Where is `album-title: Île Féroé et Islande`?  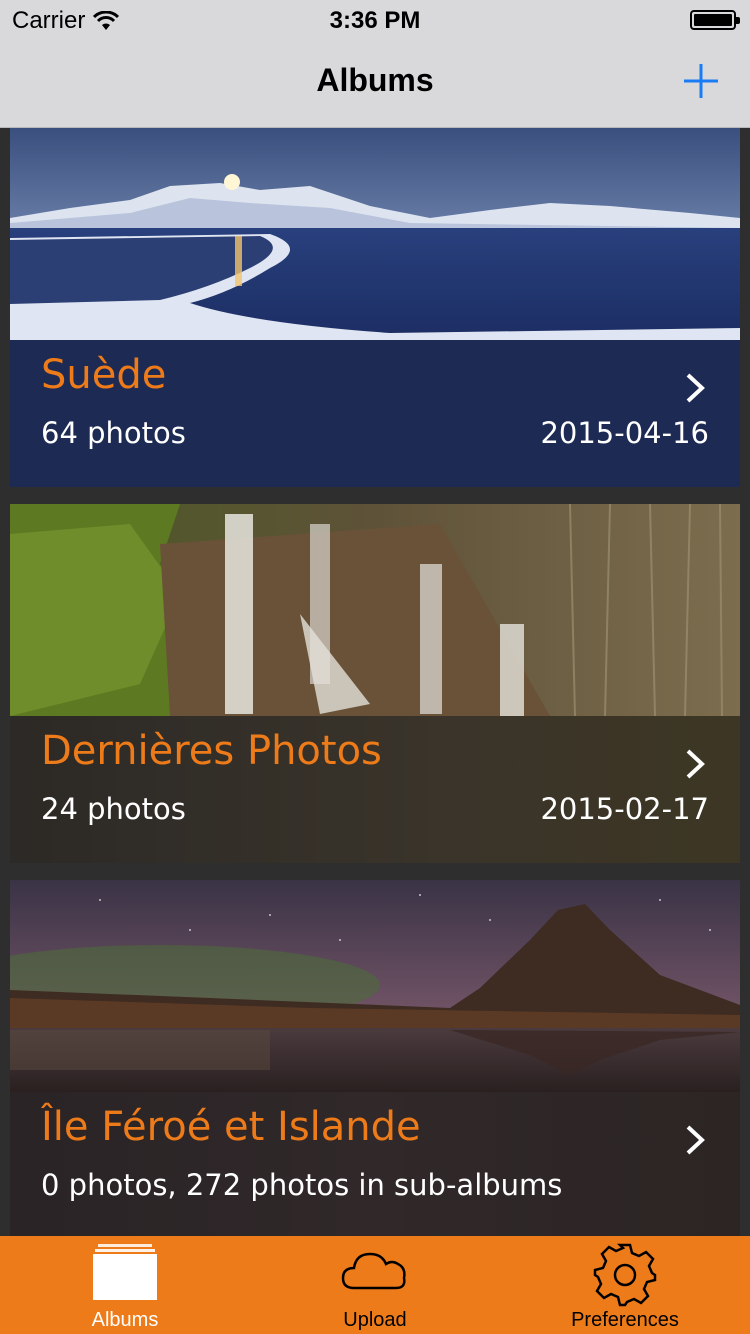 album-title: Île Féroé et Islande is located at coordinates (231, 1127).